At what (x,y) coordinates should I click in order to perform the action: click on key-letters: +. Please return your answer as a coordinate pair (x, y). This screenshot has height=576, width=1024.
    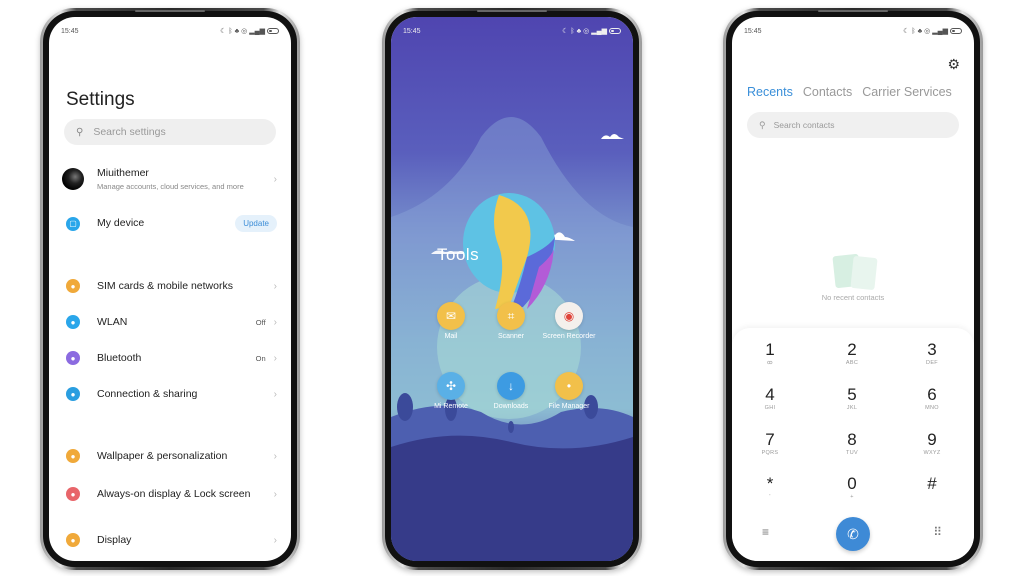
    Looking at the image, I should click on (852, 497).